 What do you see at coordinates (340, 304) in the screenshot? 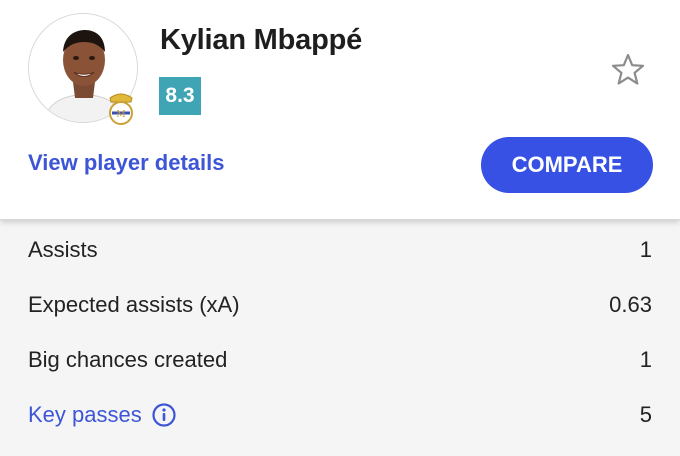
I see `stat-row-expected-assists: Expected assists (xA) 0.63` at bounding box center [340, 304].